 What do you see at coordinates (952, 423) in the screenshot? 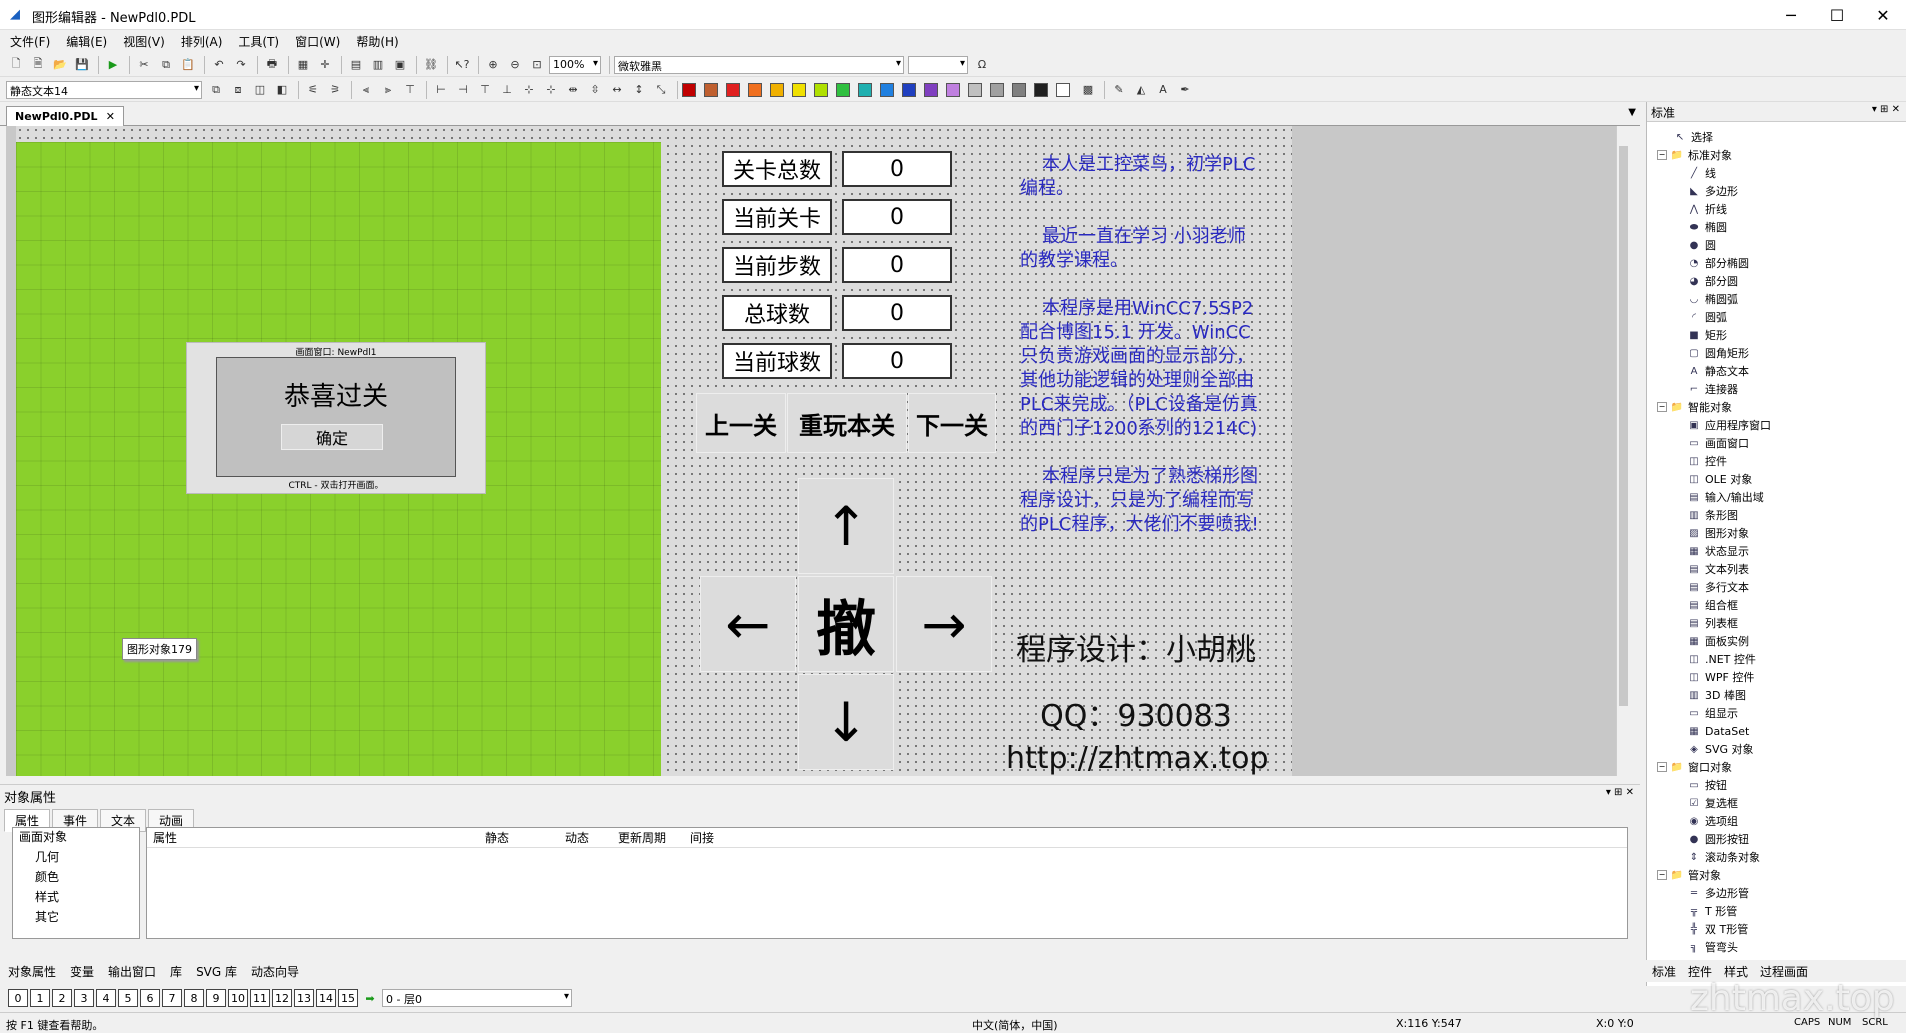
I see `next-level-button: 下一关` at bounding box center [952, 423].